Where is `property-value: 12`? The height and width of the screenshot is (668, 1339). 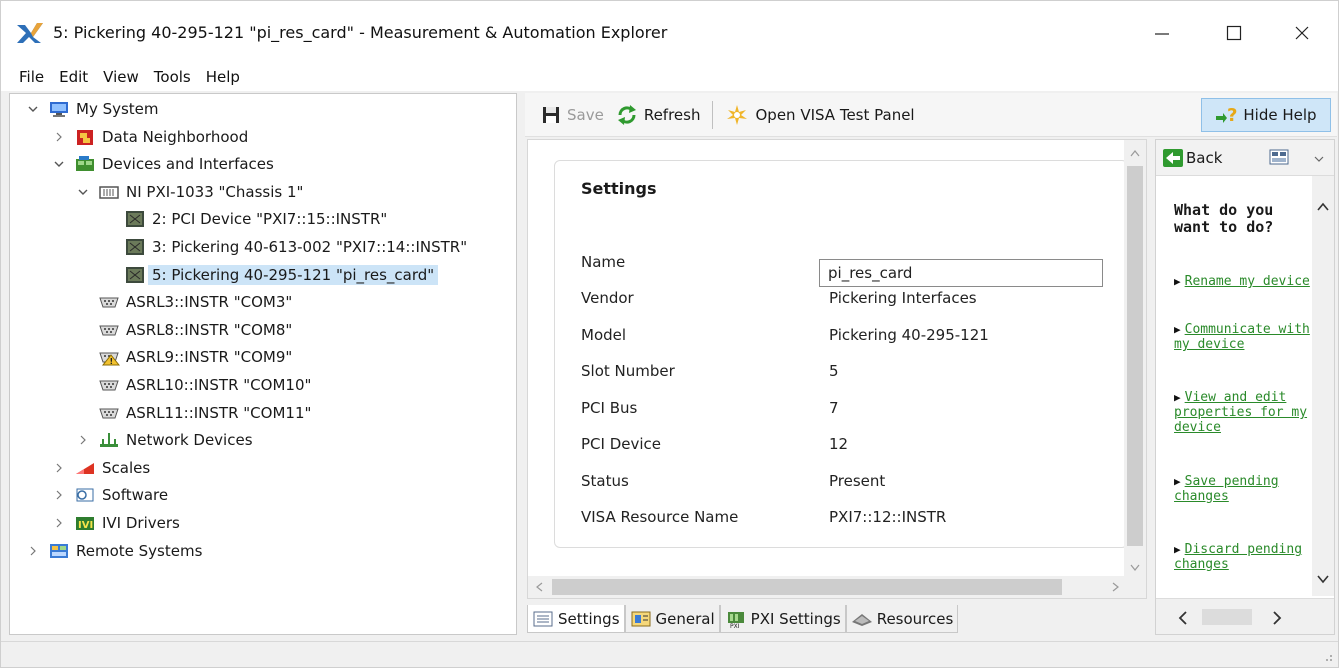
property-value: 12 is located at coordinates (839, 444).